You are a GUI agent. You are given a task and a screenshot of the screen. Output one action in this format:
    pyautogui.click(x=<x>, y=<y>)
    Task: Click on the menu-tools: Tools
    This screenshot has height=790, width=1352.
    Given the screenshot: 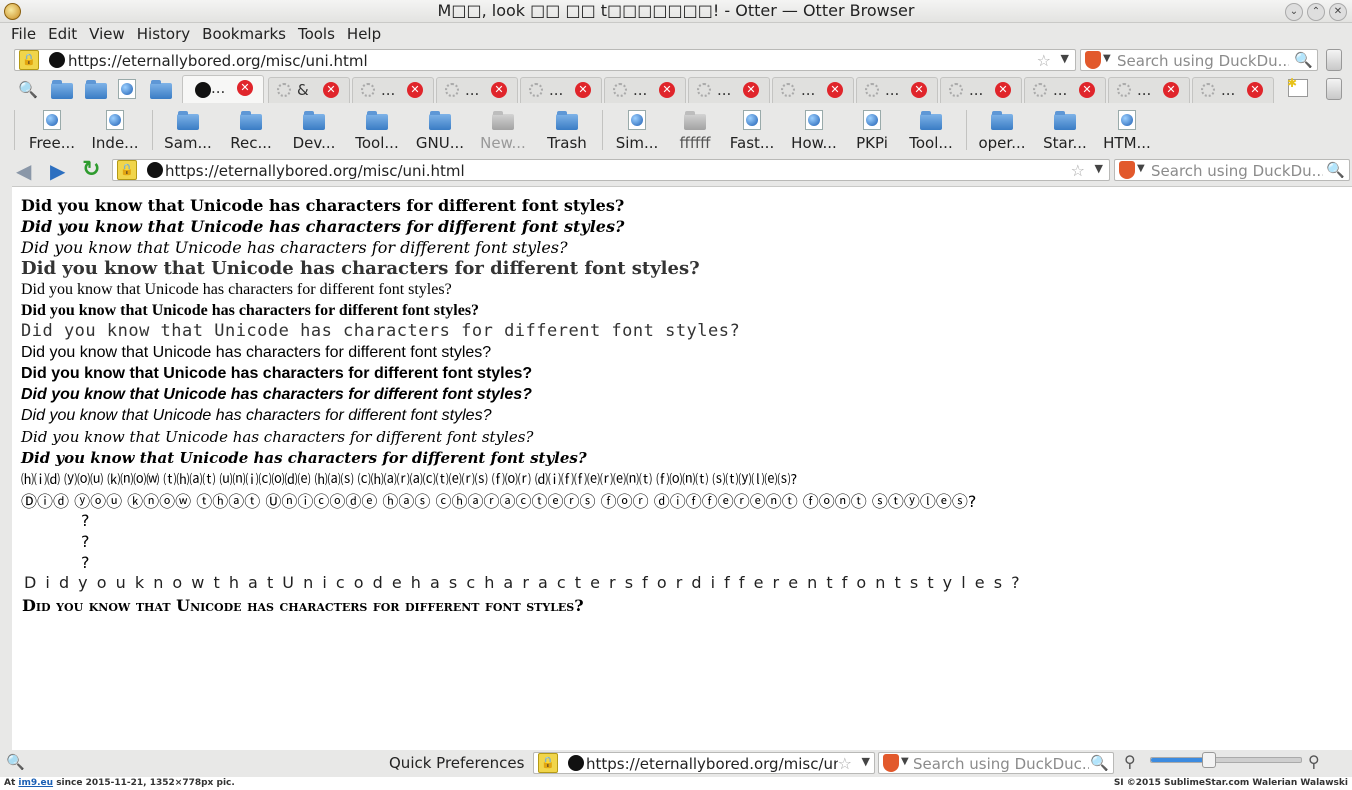 What is the action you would take?
    pyautogui.click(x=316, y=34)
    